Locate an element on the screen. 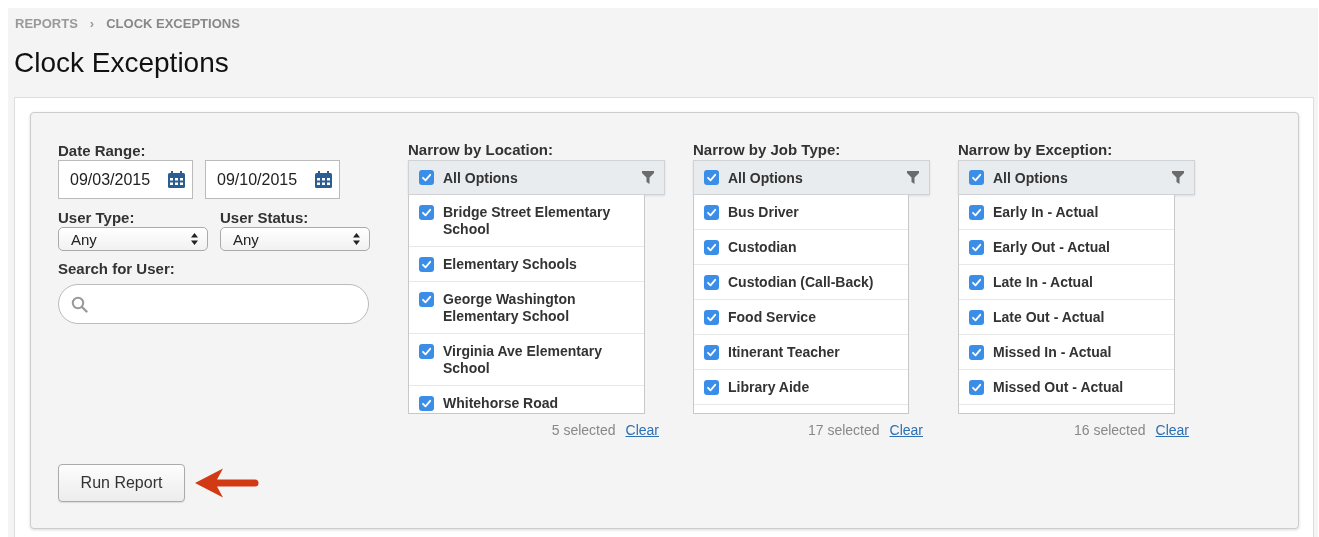  run-report-button: Run Report is located at coordinates (121, 483).